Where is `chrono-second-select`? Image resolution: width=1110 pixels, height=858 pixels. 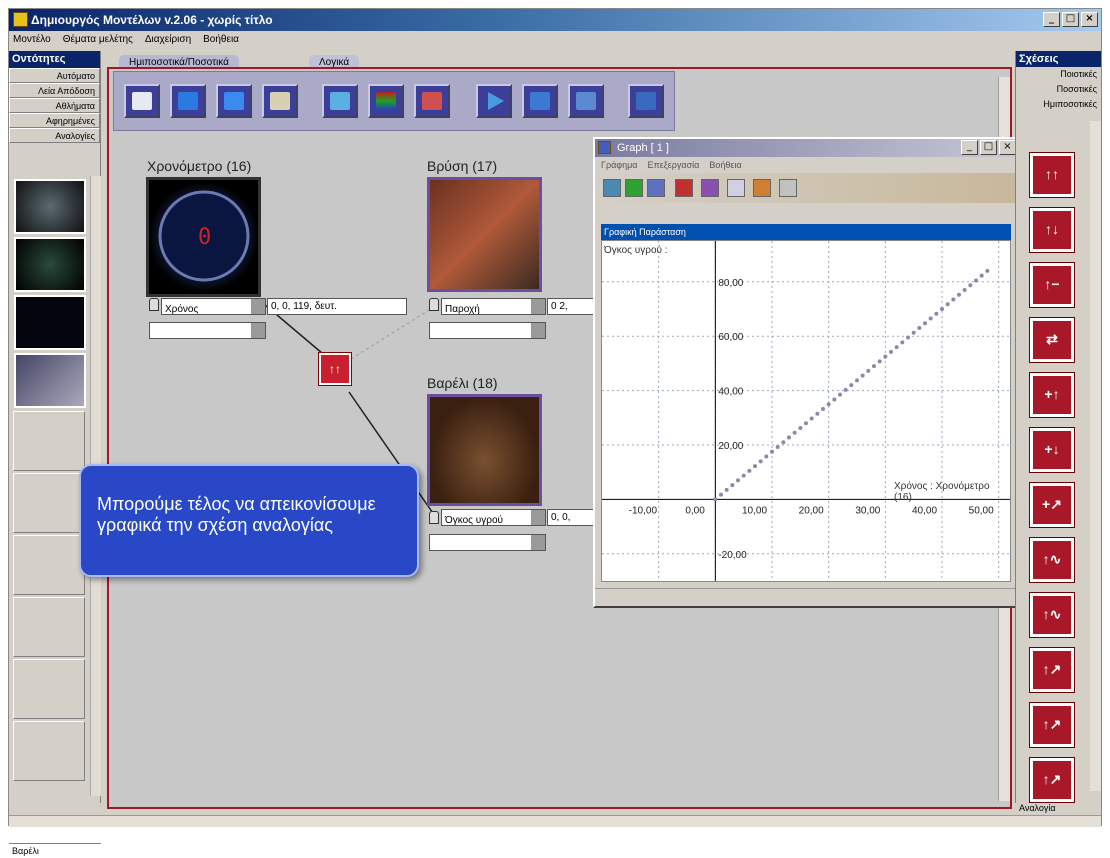
chrono-second-select is located at coordinates (207, 330).